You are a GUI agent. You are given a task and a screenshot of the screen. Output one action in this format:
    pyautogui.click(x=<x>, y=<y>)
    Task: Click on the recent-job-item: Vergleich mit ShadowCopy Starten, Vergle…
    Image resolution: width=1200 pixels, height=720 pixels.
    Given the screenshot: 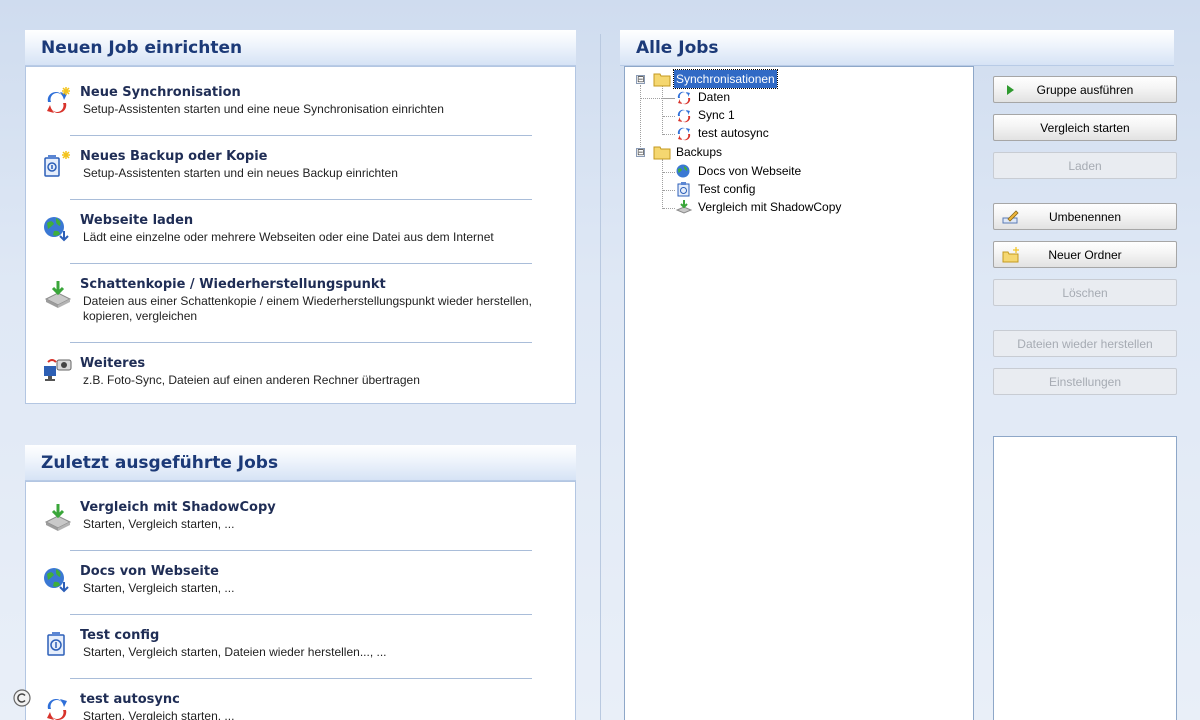 What is the action you would take?
    pyautogui.click(x=297, y=520)
    